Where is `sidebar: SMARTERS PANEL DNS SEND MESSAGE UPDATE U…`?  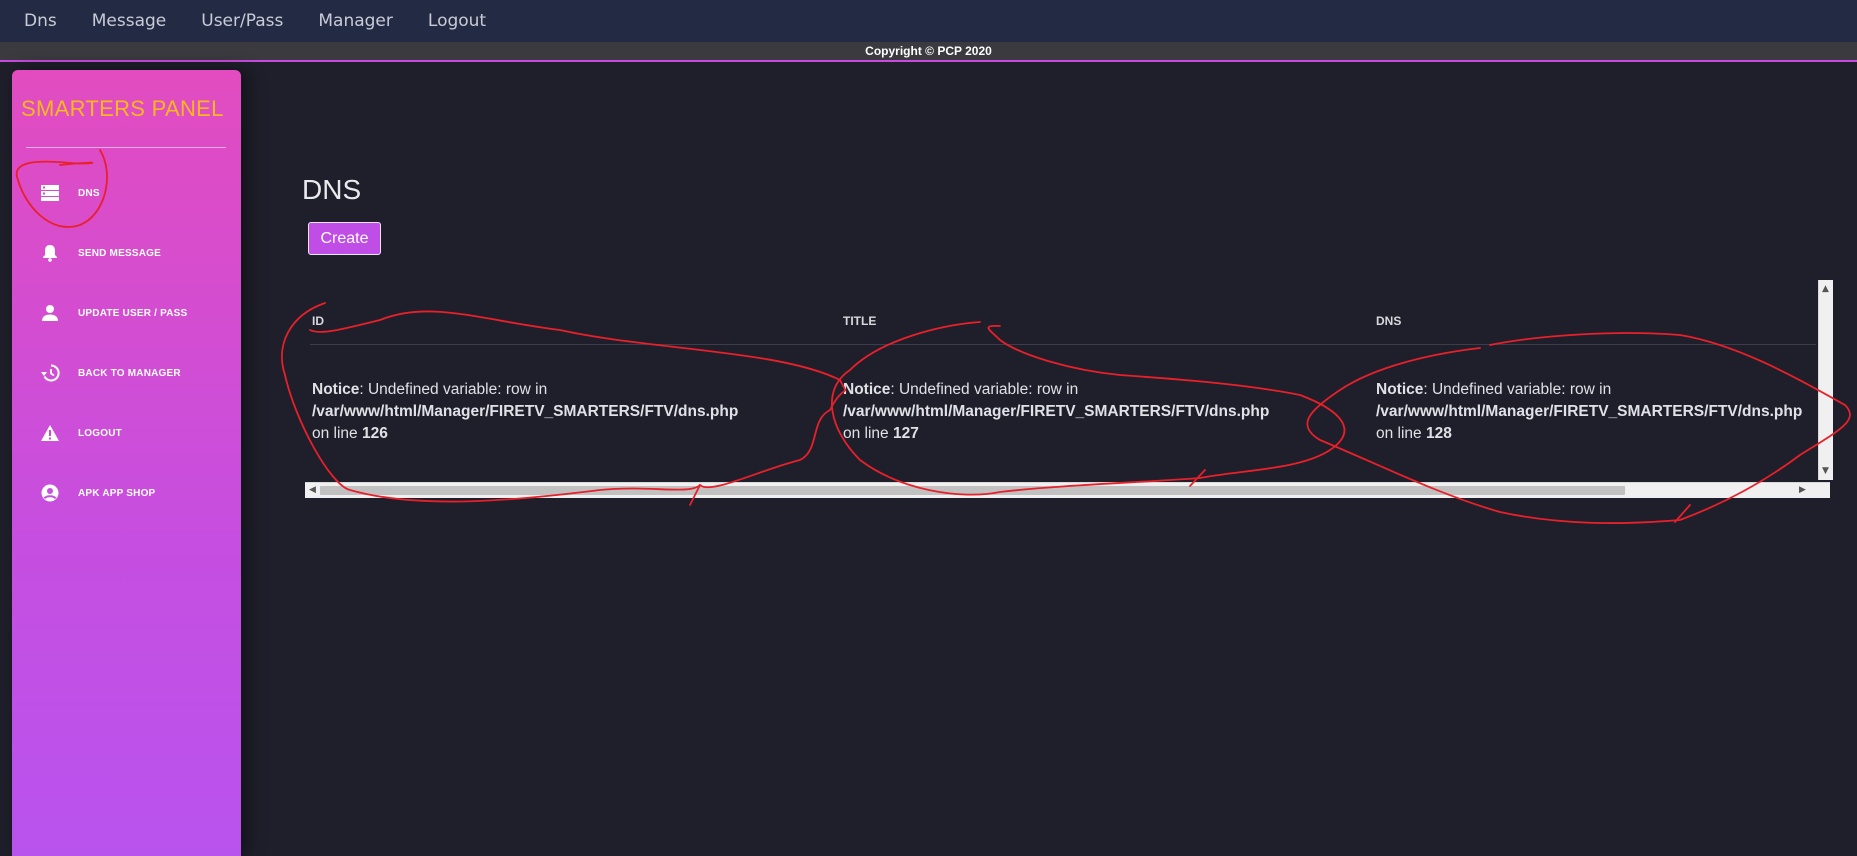 sidebar: SMARTERS PANEL DNS SEND MESSAGE UPDATE U… is located at coordinates (126, 463).